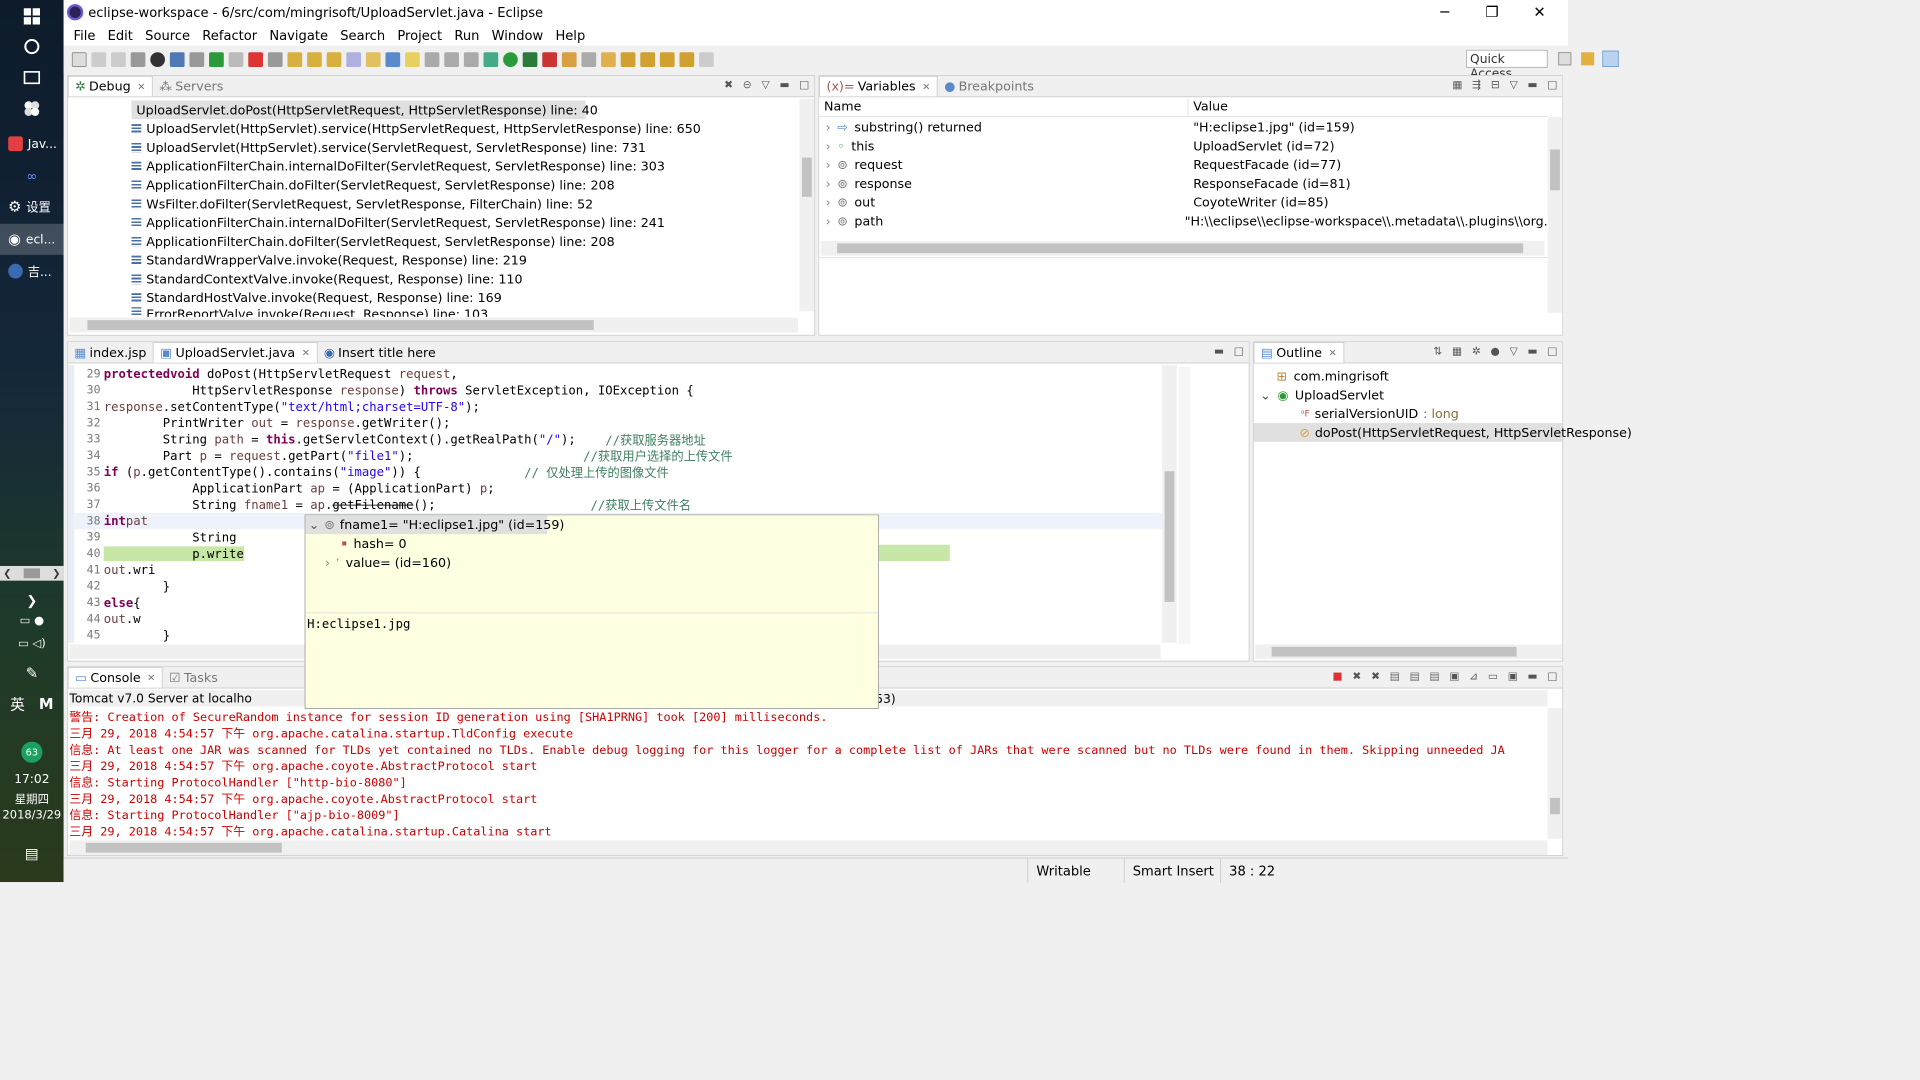 The height and width of the screenshot is (1080, 1920). Describe the element at coordinates (1004, 107) in the screenshot. I see `column-header-name: Name` at that location.